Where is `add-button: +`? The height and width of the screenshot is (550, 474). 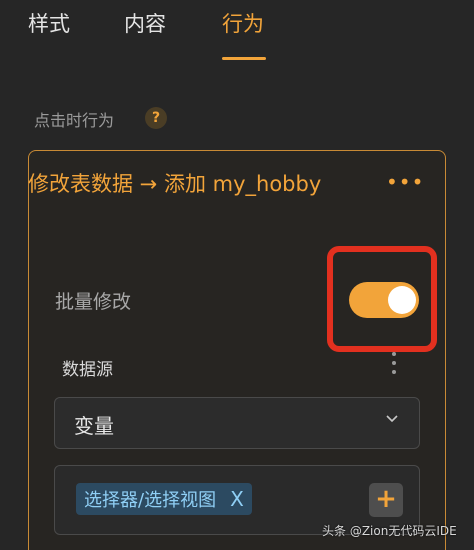
add-button: + is located at coordinates (386, 500).